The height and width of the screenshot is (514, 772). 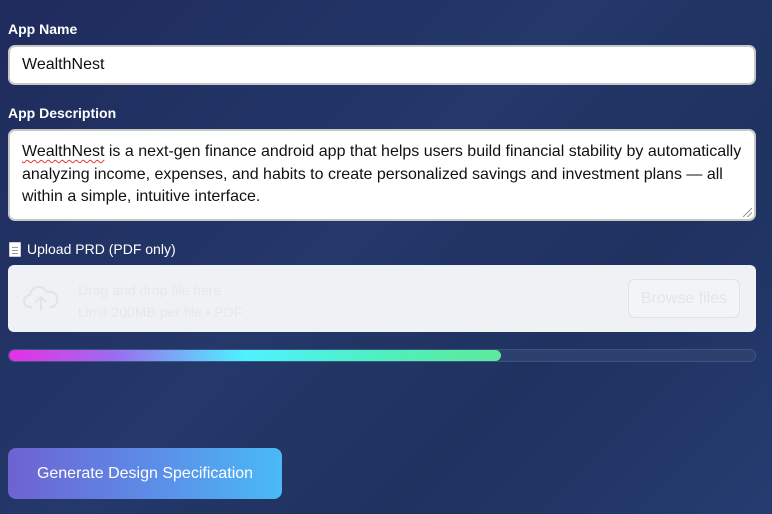 What do you see at coordinates (150, 290) in the screenshot?
I see `dropzone-line-1: Drag and drop file here` at bounding box center [150, 290].